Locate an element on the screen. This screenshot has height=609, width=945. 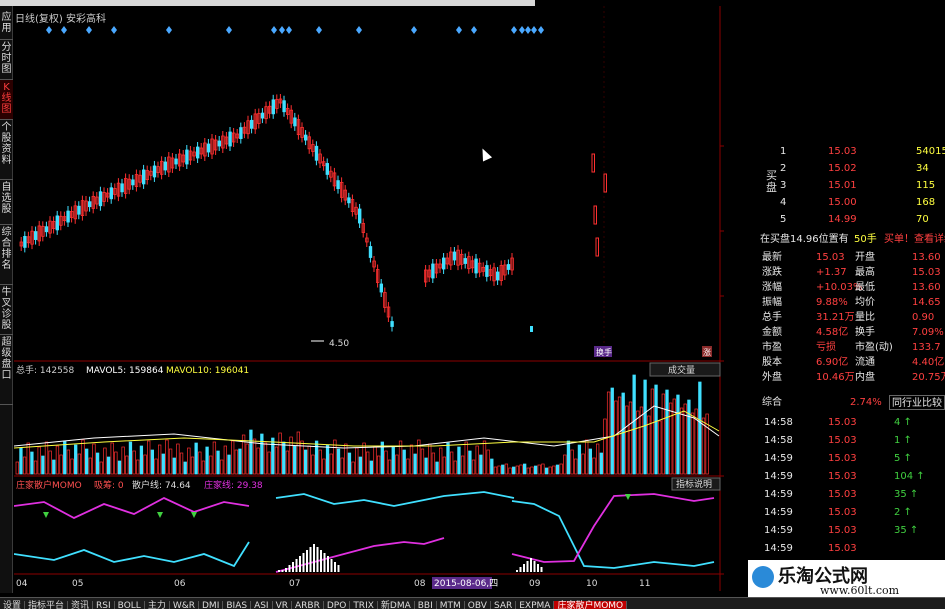
indicator-tab: EXPMA is located at coordinates (535, 605).